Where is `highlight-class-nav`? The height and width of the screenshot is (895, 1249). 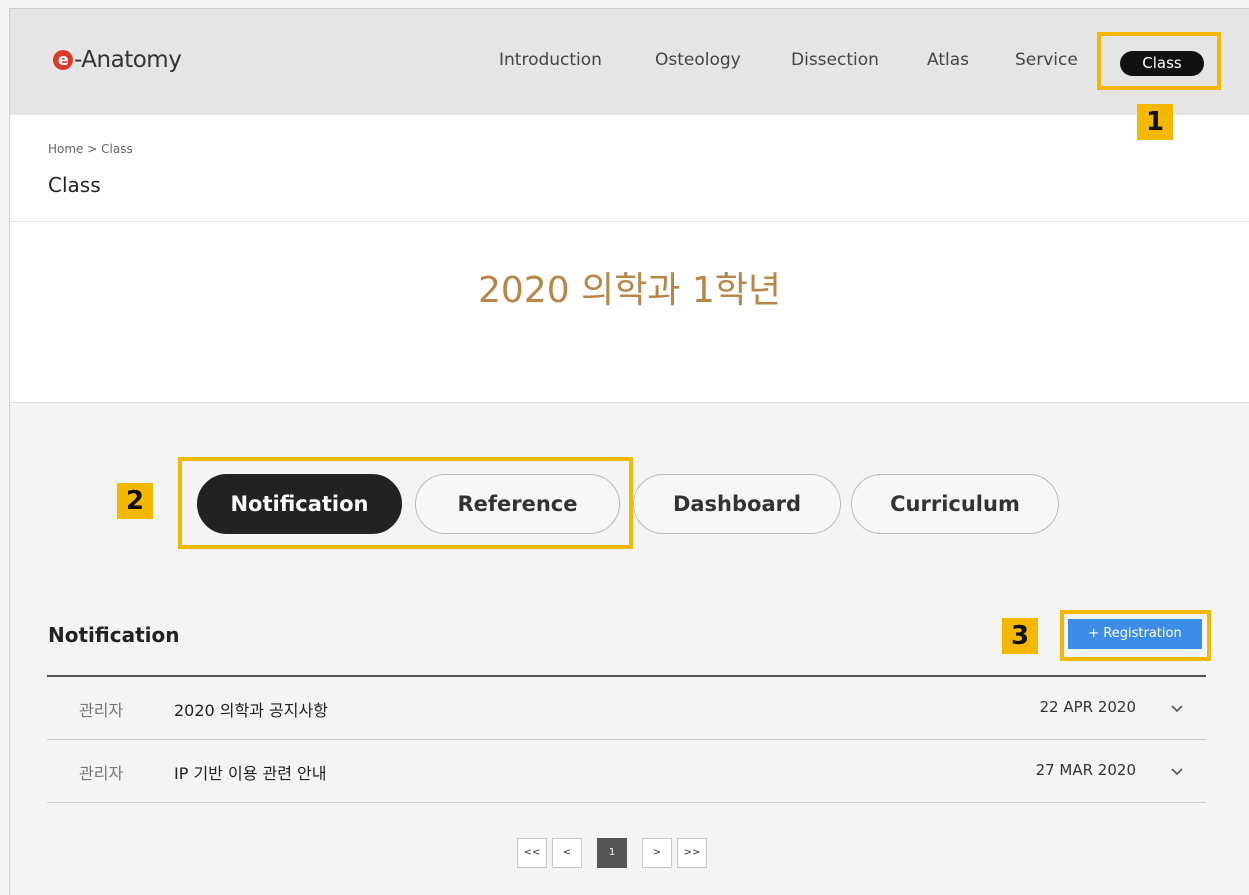 highlight-class-nav is located at coordinates (1159, 61).